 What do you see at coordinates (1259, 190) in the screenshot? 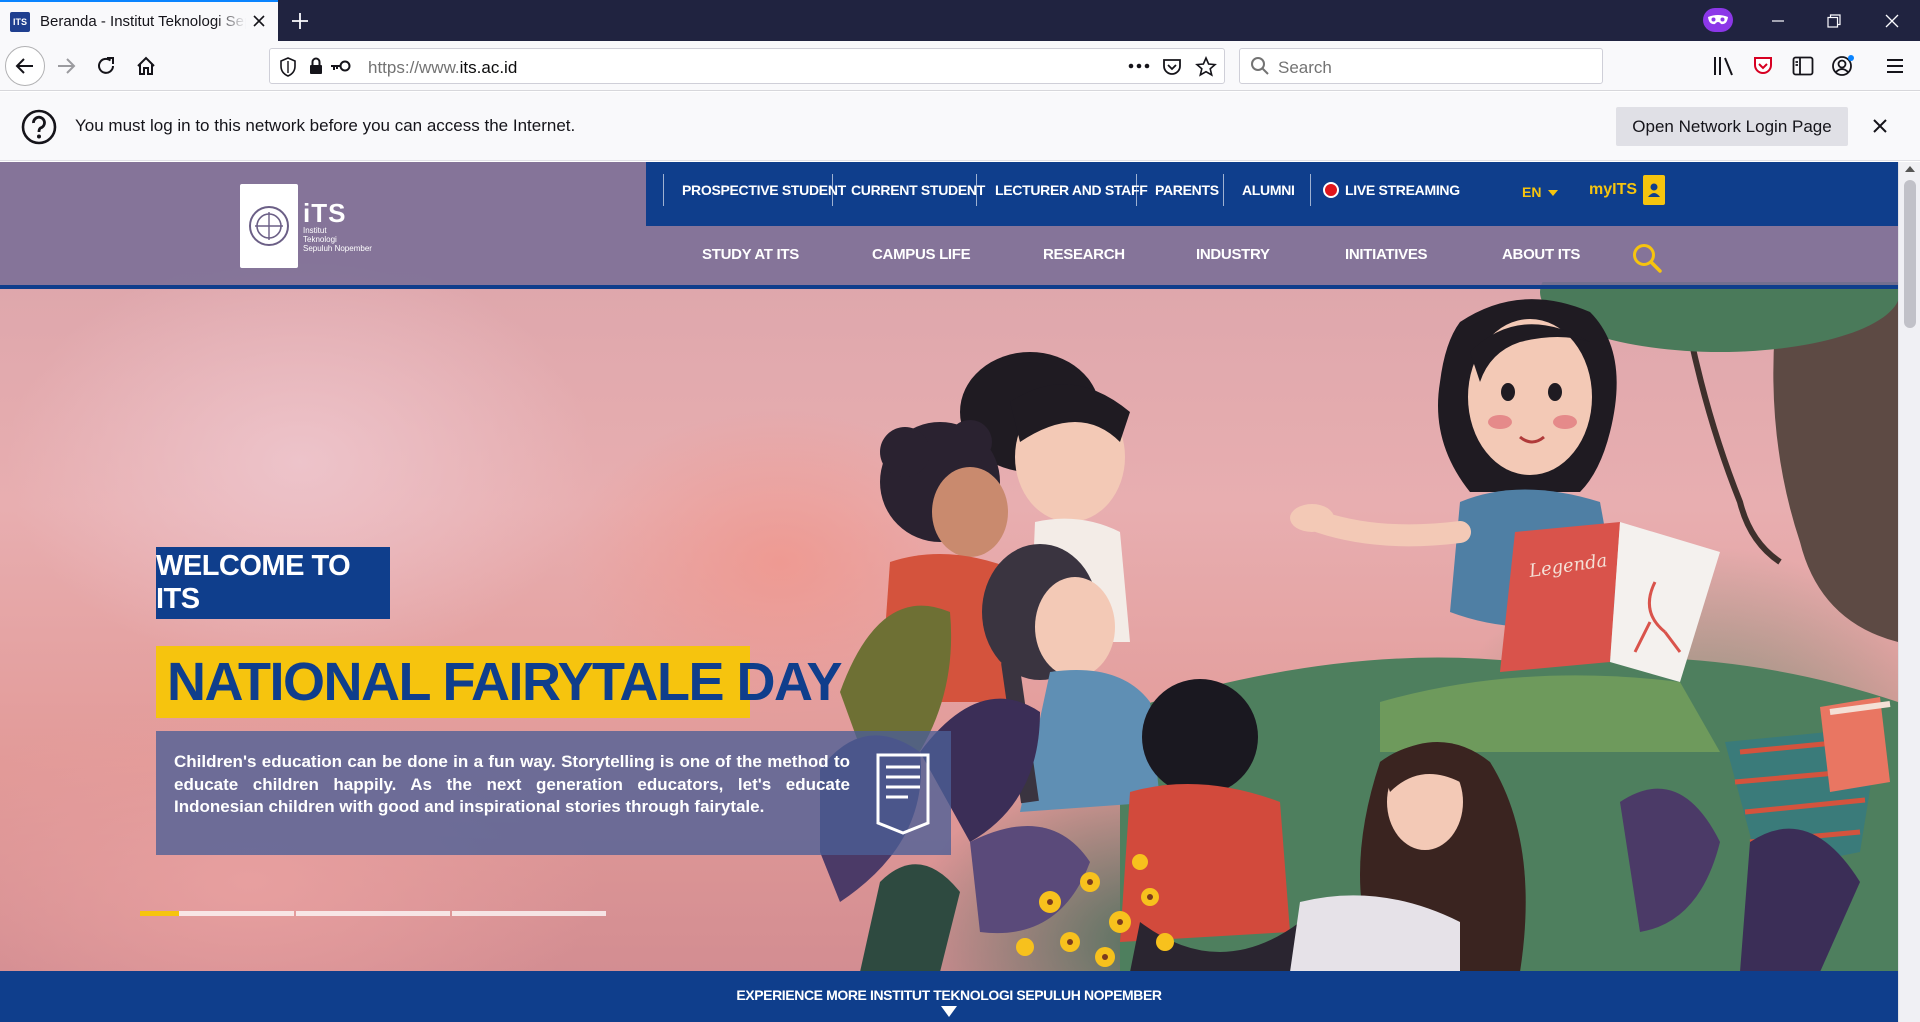
I see `nav-alumni: ALUMNI` at bounding box center [1259, 190].